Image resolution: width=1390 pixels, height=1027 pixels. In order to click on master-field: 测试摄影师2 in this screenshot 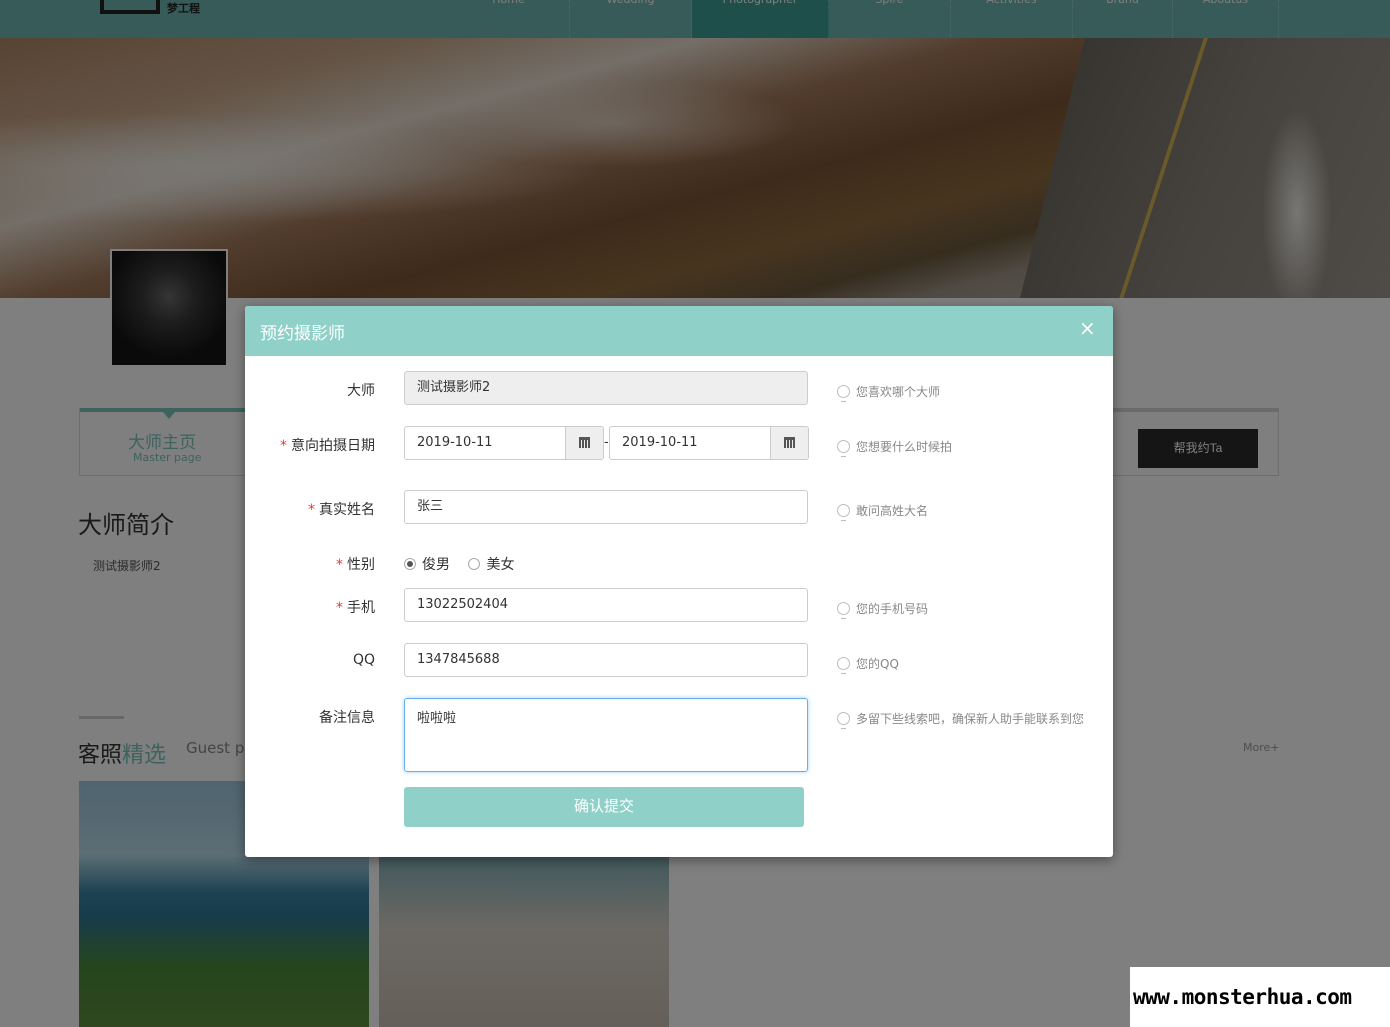, I will do `click(606, 388)`.